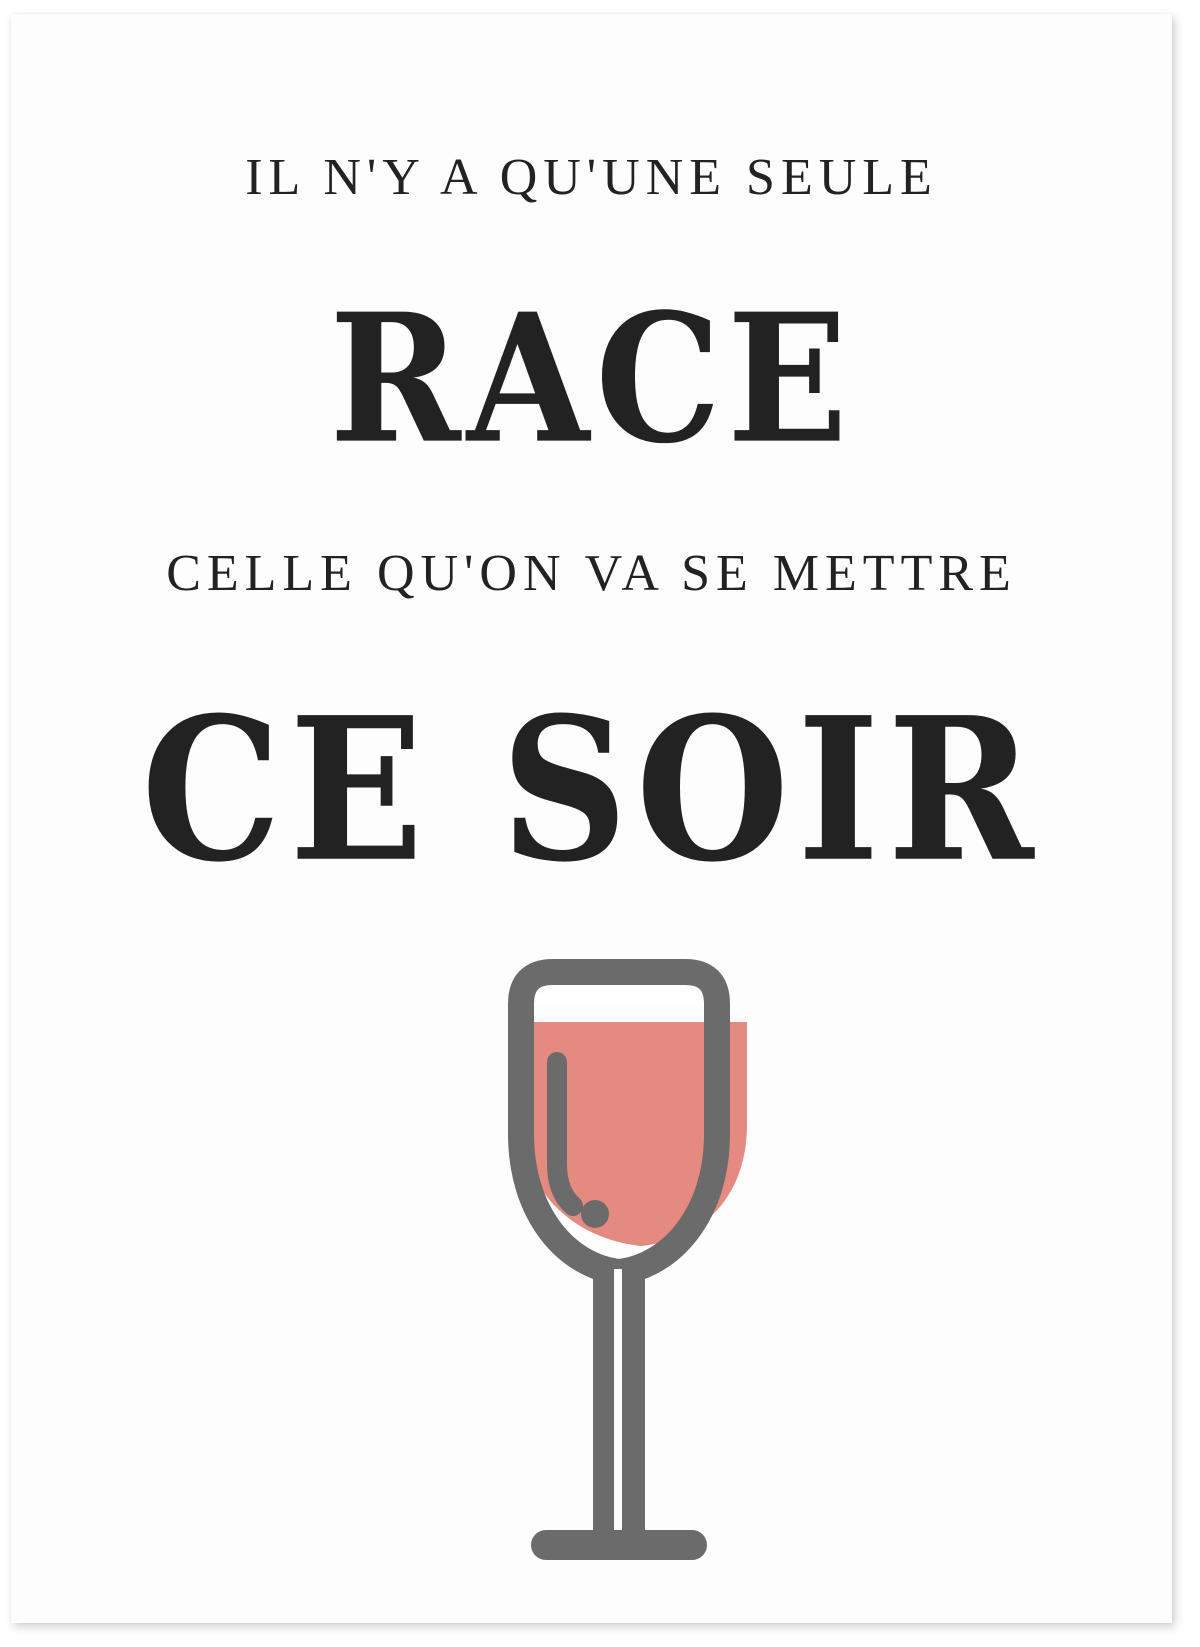  I want to click on poster-line-1: IL N'Y A QU'UNE SEULE, so click(591, 177).